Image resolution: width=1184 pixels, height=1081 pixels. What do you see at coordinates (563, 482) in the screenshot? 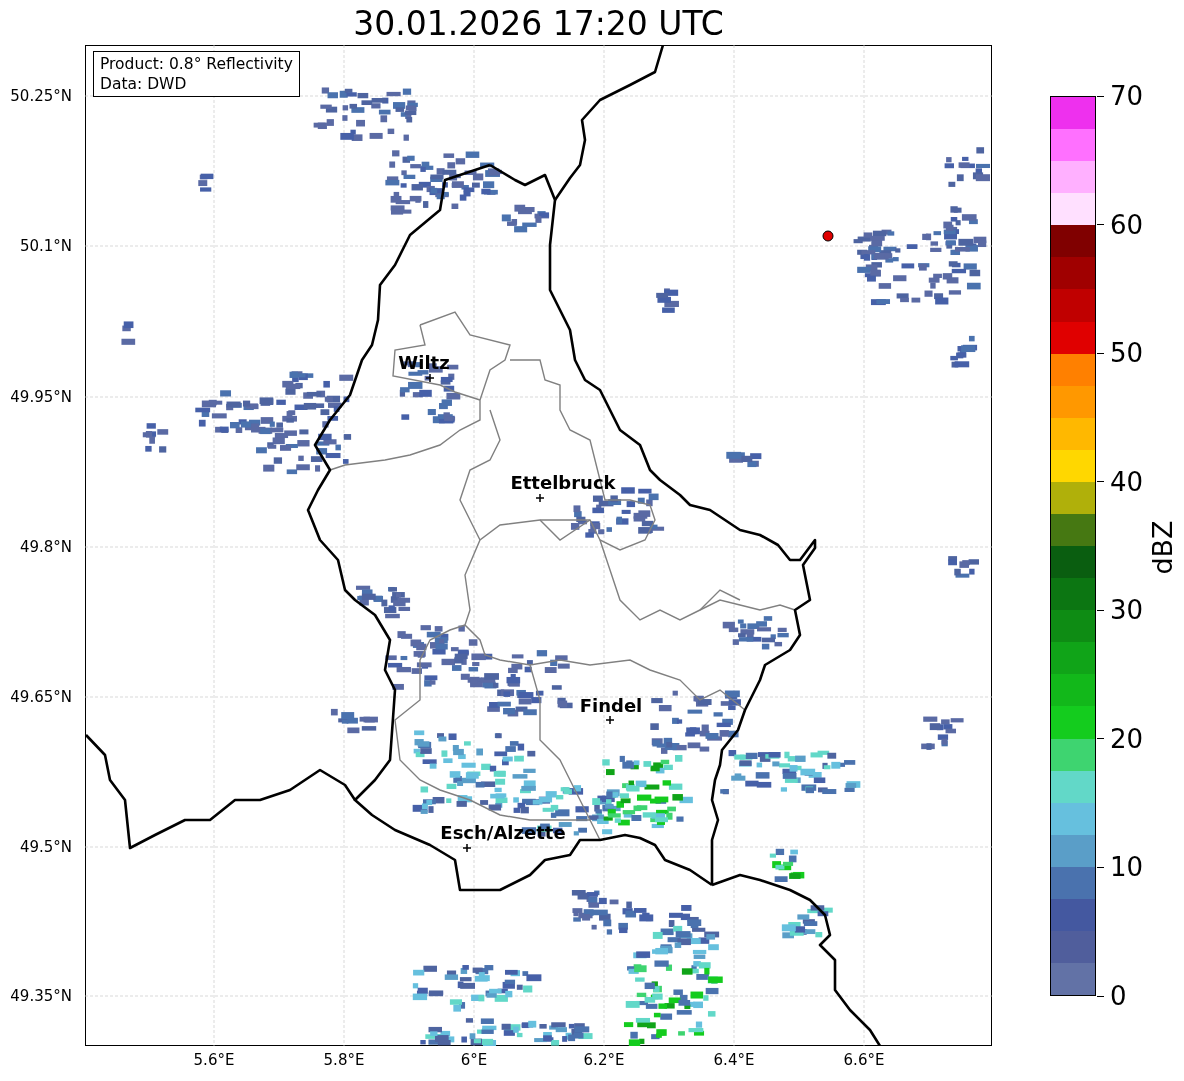
I see `city-label: Ettelbruck` at bounding box center [563, 482].